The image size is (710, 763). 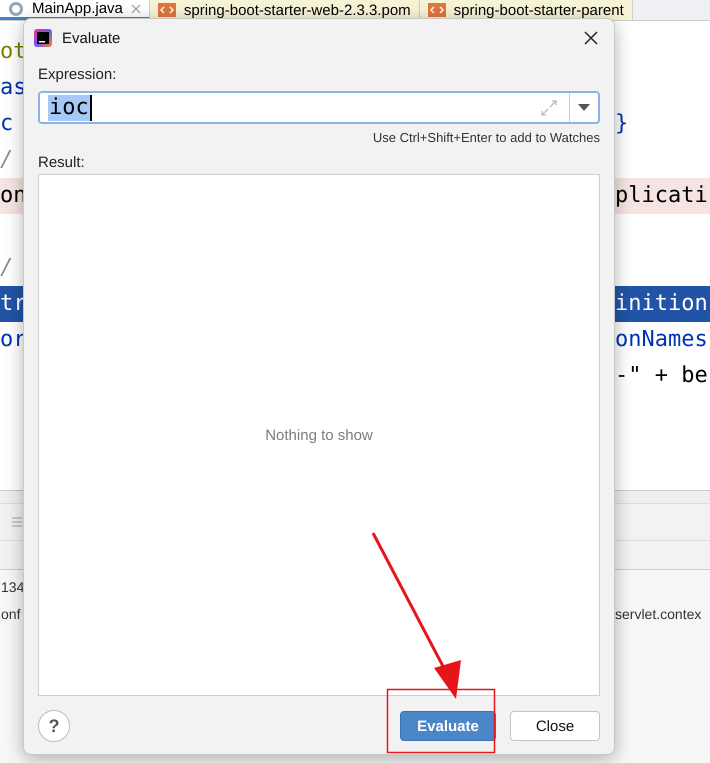 I want to click on code-text: or, so click(x=13, y=340).